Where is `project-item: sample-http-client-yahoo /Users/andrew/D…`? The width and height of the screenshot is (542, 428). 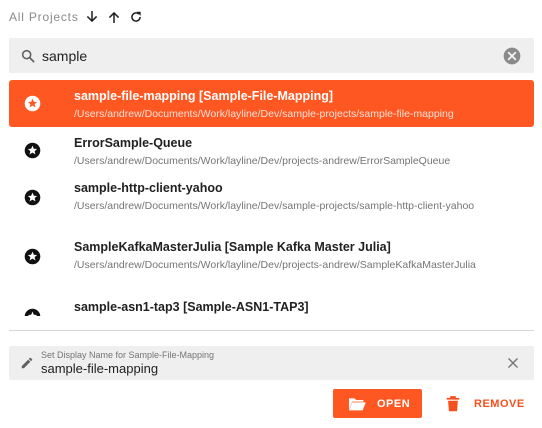 project-item: sample-http-client-yahoo /Users/andrew/D… is located at coordinates (271, 202).